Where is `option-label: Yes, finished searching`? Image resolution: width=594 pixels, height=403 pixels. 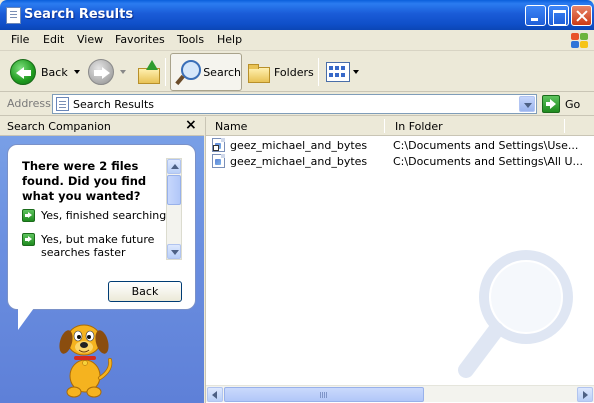
option-label: Yes, finished searching is located at coordinates (104, 215).